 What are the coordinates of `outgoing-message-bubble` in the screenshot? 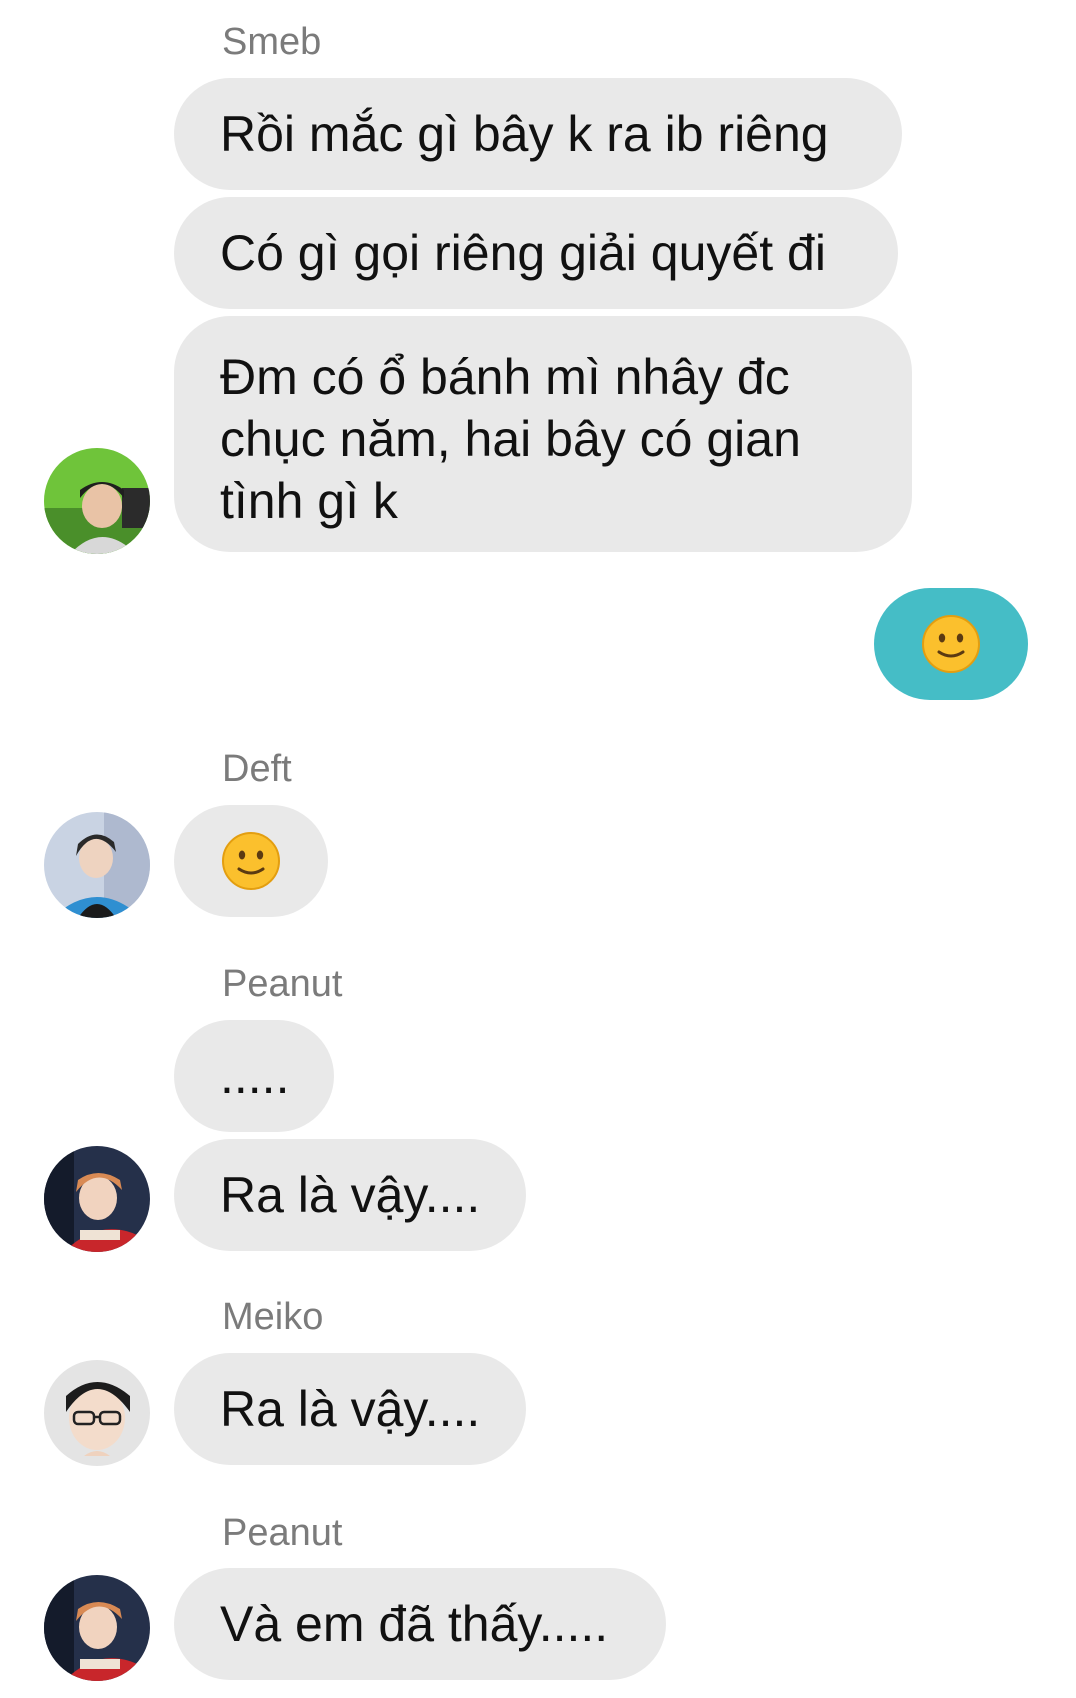 It's located at (951, 644).